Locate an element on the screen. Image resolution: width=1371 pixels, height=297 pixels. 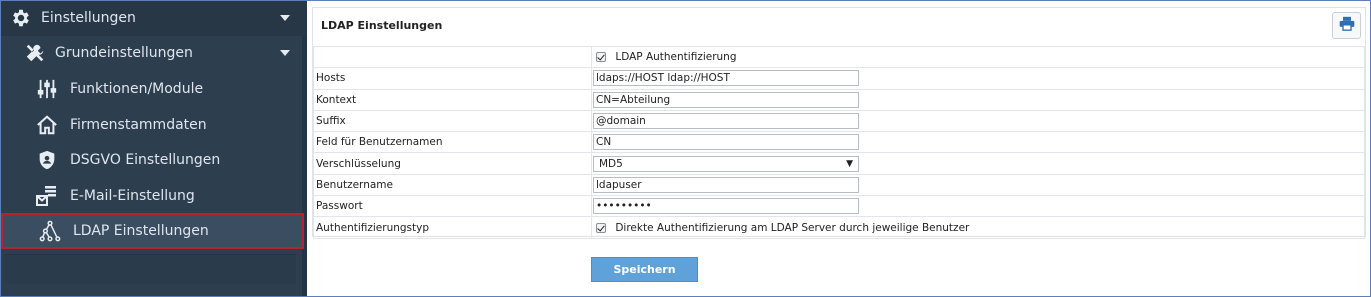
sidebar-item-firmenstammdaten: Firmenstammdaten is located at coordinates (153, 125).